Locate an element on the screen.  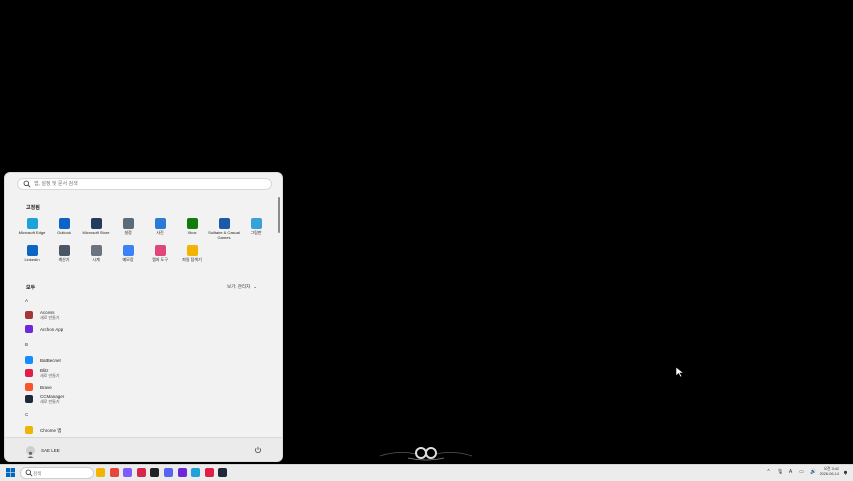
pinned-app-item: 설정 is located at coordinates (128, 230).